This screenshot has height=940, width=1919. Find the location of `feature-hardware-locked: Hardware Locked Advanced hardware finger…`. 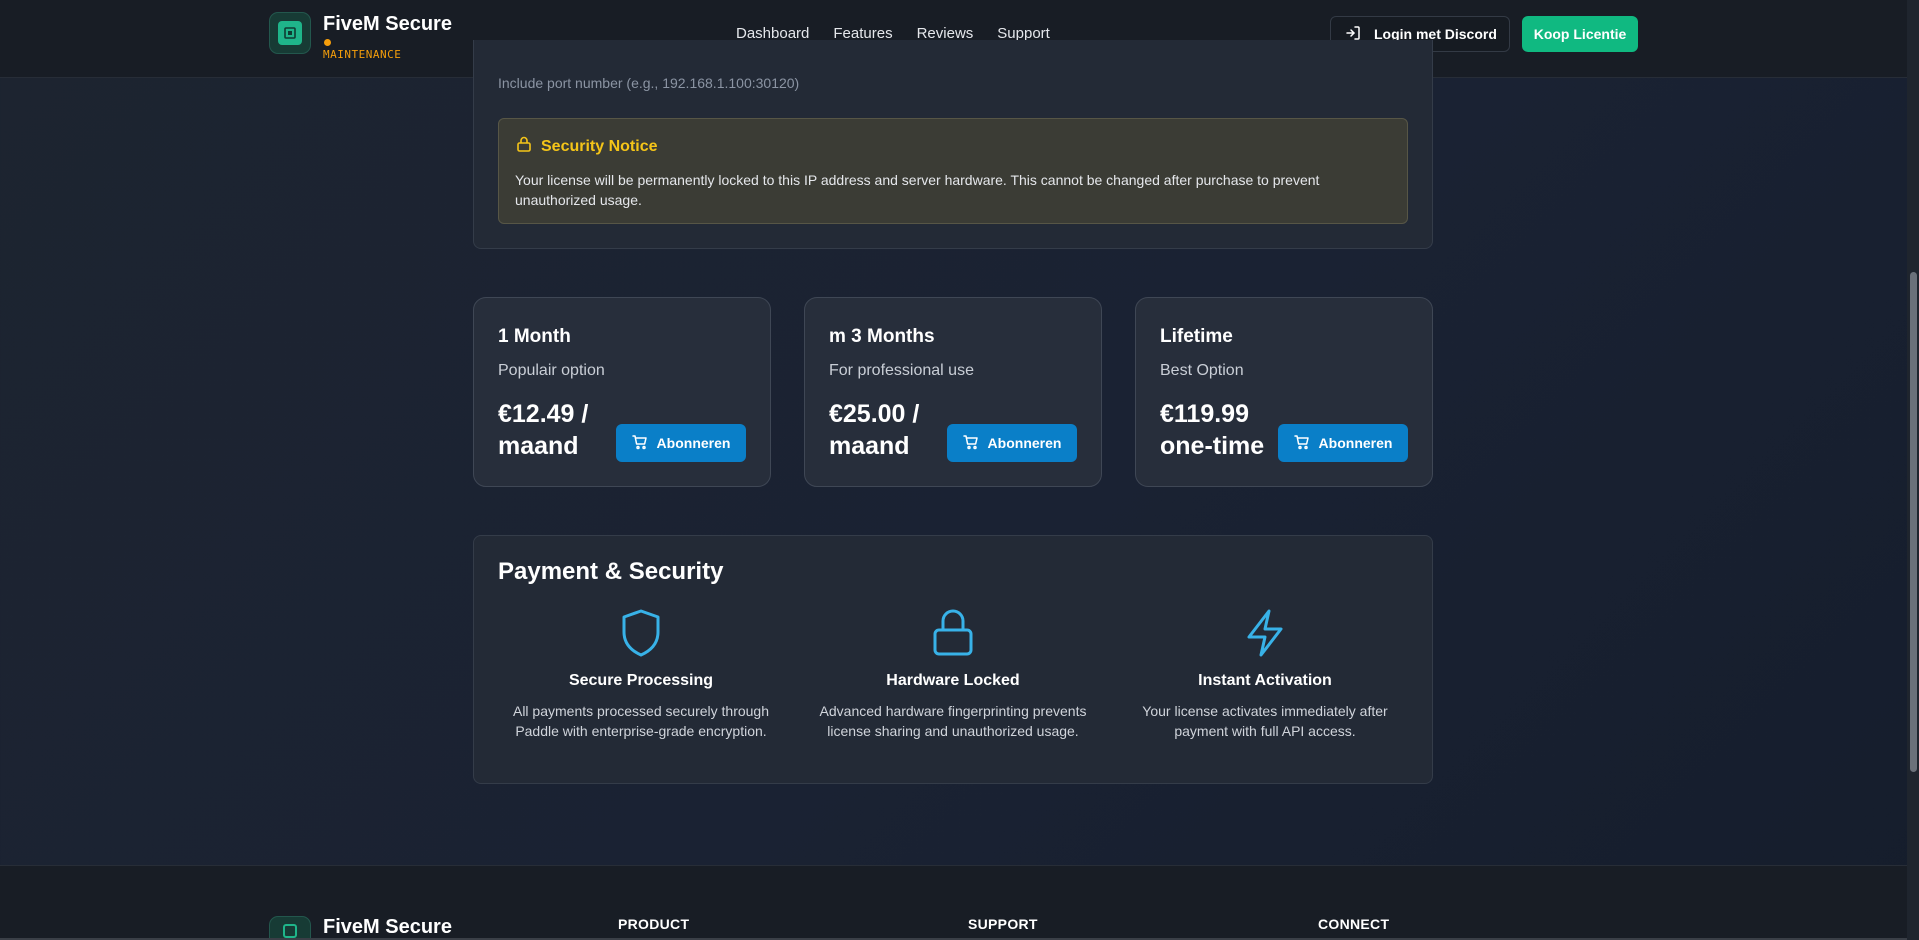

feature-hardware-locked: Hardware Locked Advanced hardware finger… is located at coordinates (953, 674).